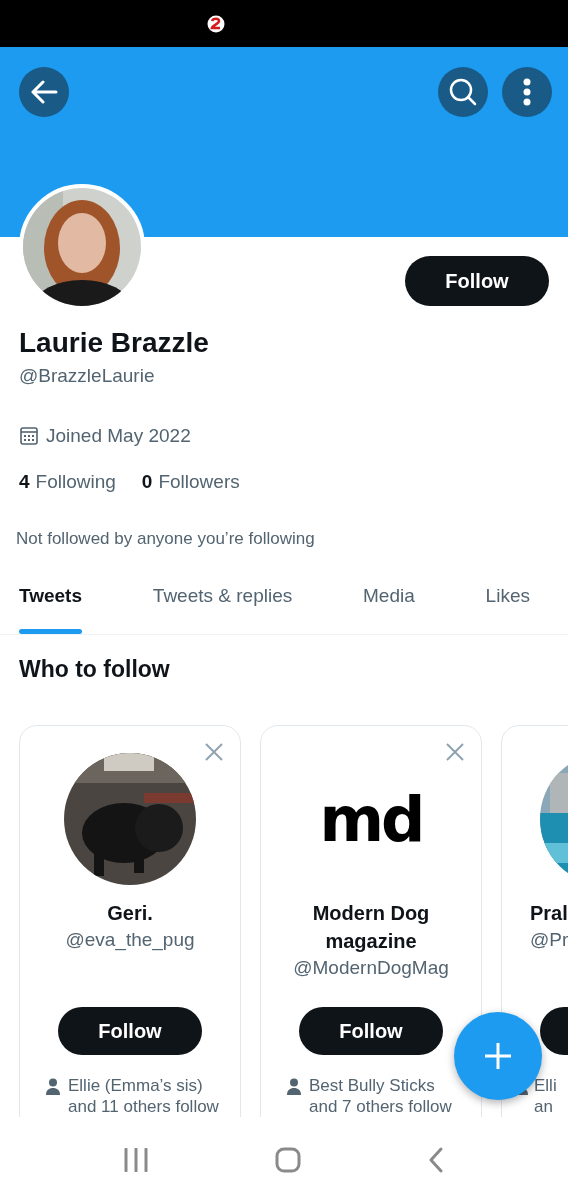 The image size is (568, 1200). Describe the element at coordinates (144, 1096) in the screenshot. I see `followed-by-text: Ellie (Emma’s sis) and 11 others follow` at that location.